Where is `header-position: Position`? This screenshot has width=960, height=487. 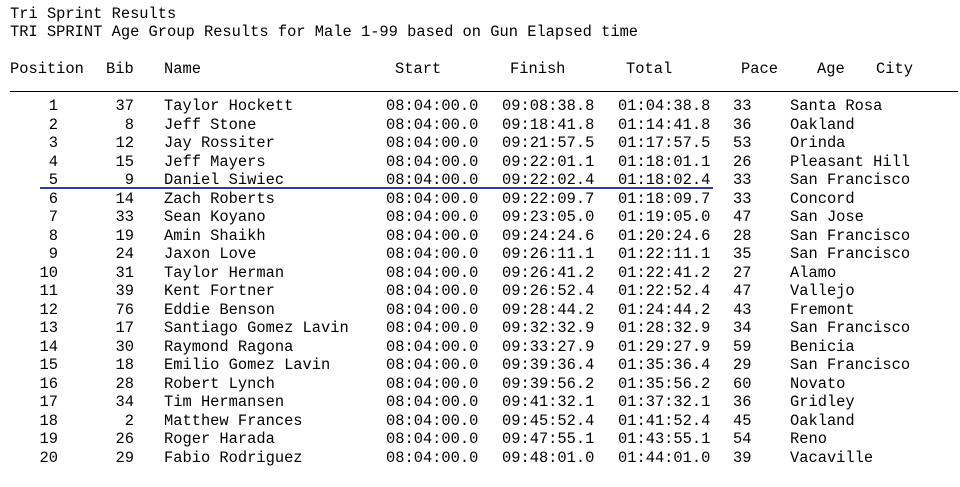
header-position: Position is located at coordinates (47, 69).